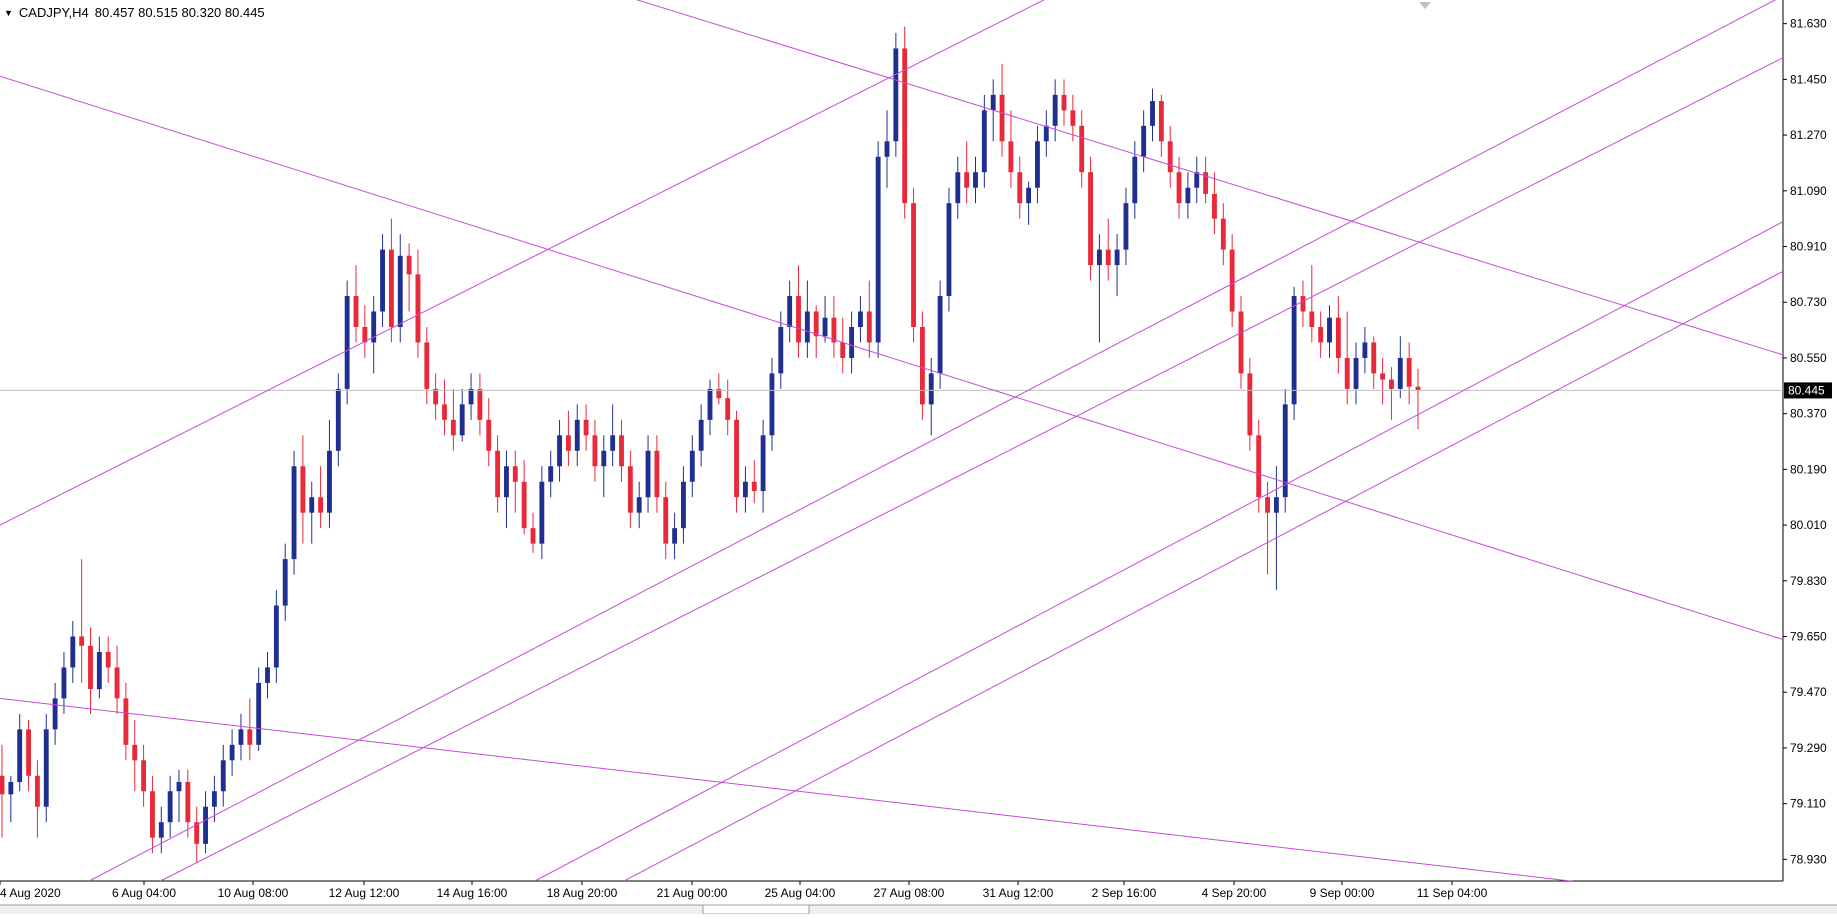  Describe the element at coordinates (1018, 893) in the screenshot. I see `x-tick-label: 31 Aug 12:00` at that location.